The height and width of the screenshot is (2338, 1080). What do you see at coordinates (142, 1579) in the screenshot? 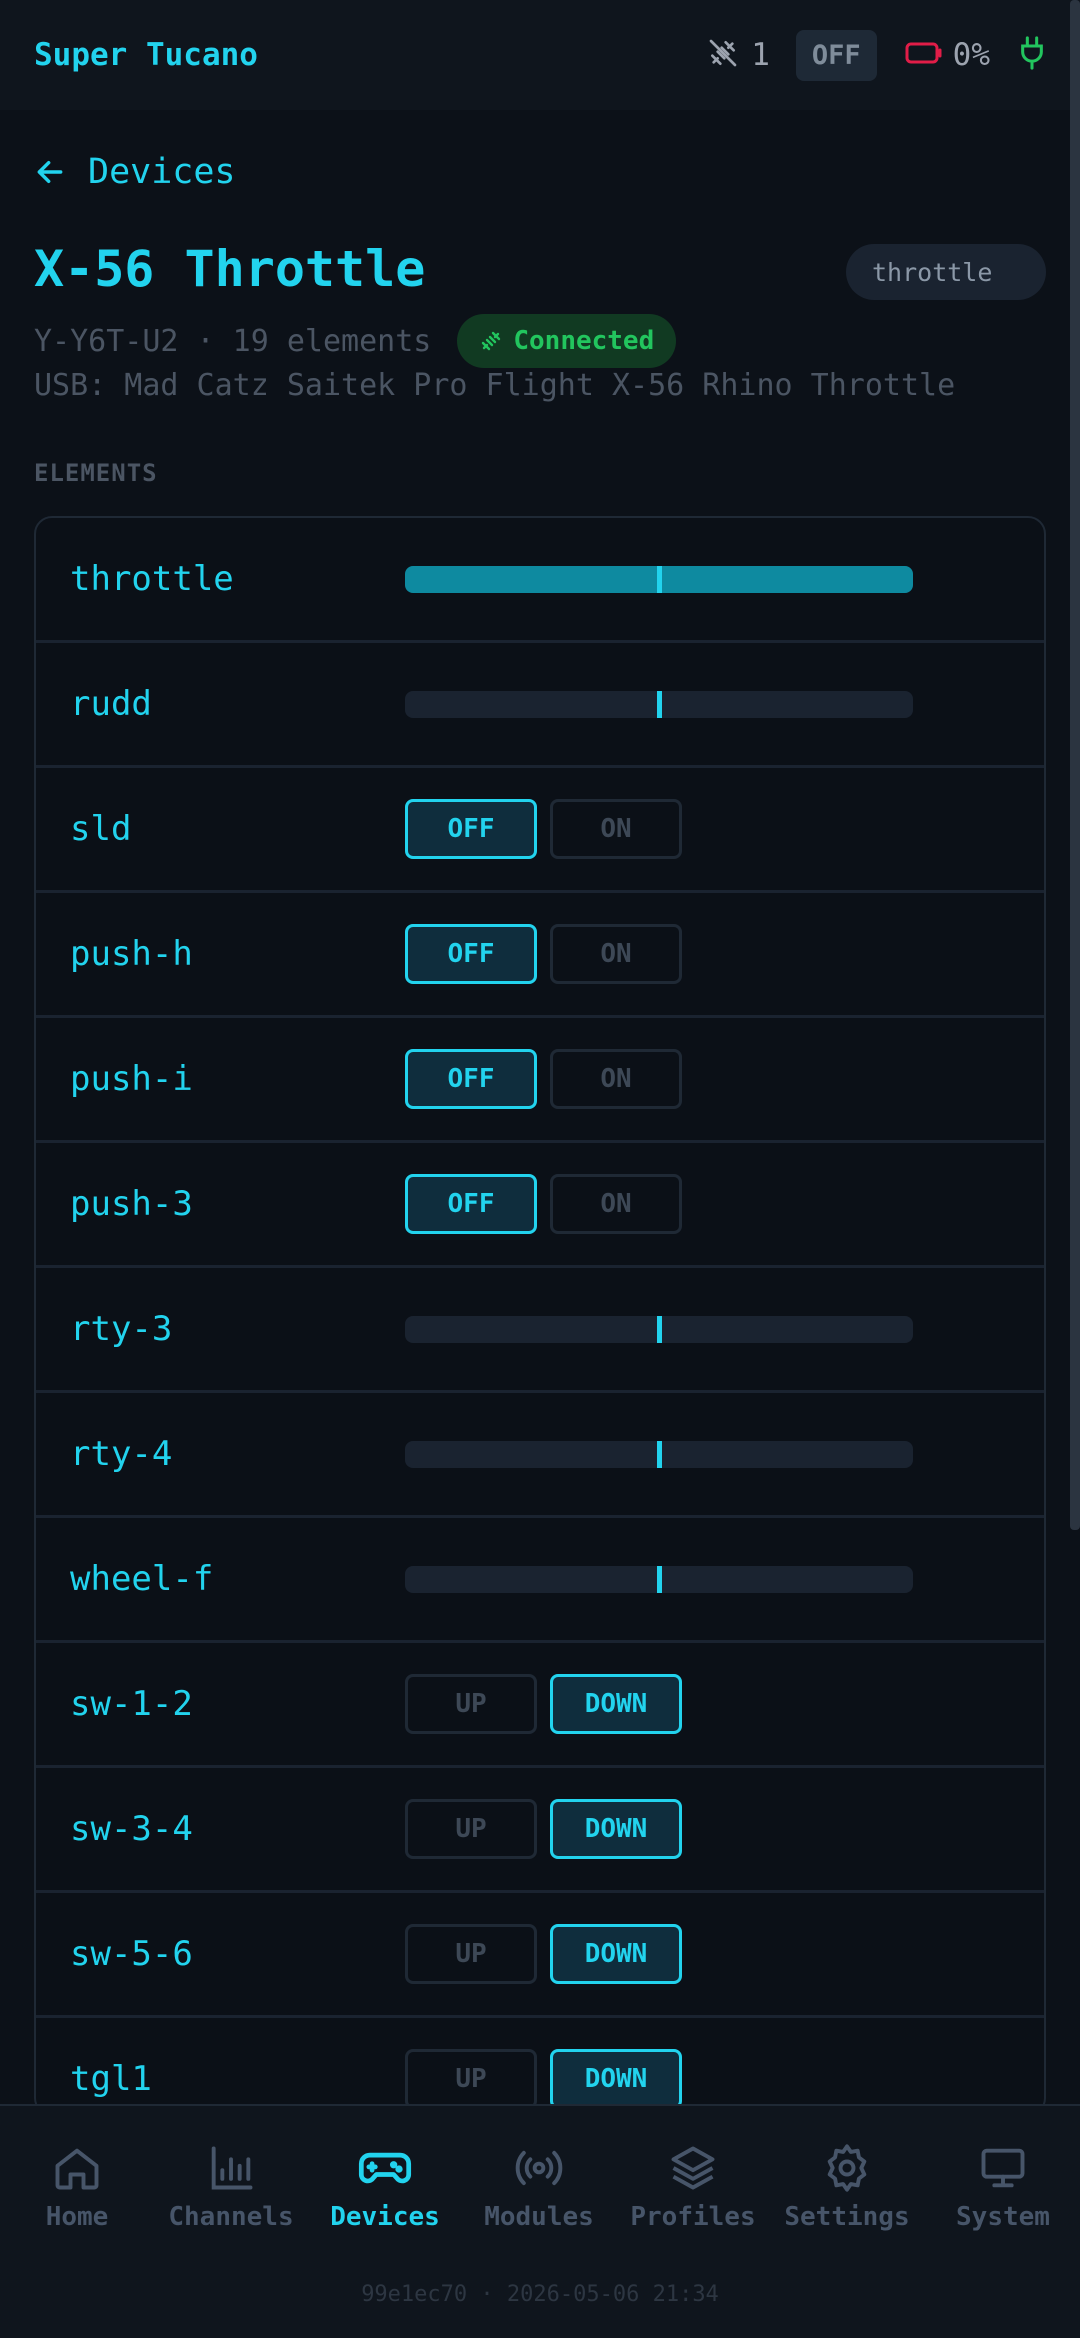
I see `element-name: wheel-f` at bounding box center [142, 1579].